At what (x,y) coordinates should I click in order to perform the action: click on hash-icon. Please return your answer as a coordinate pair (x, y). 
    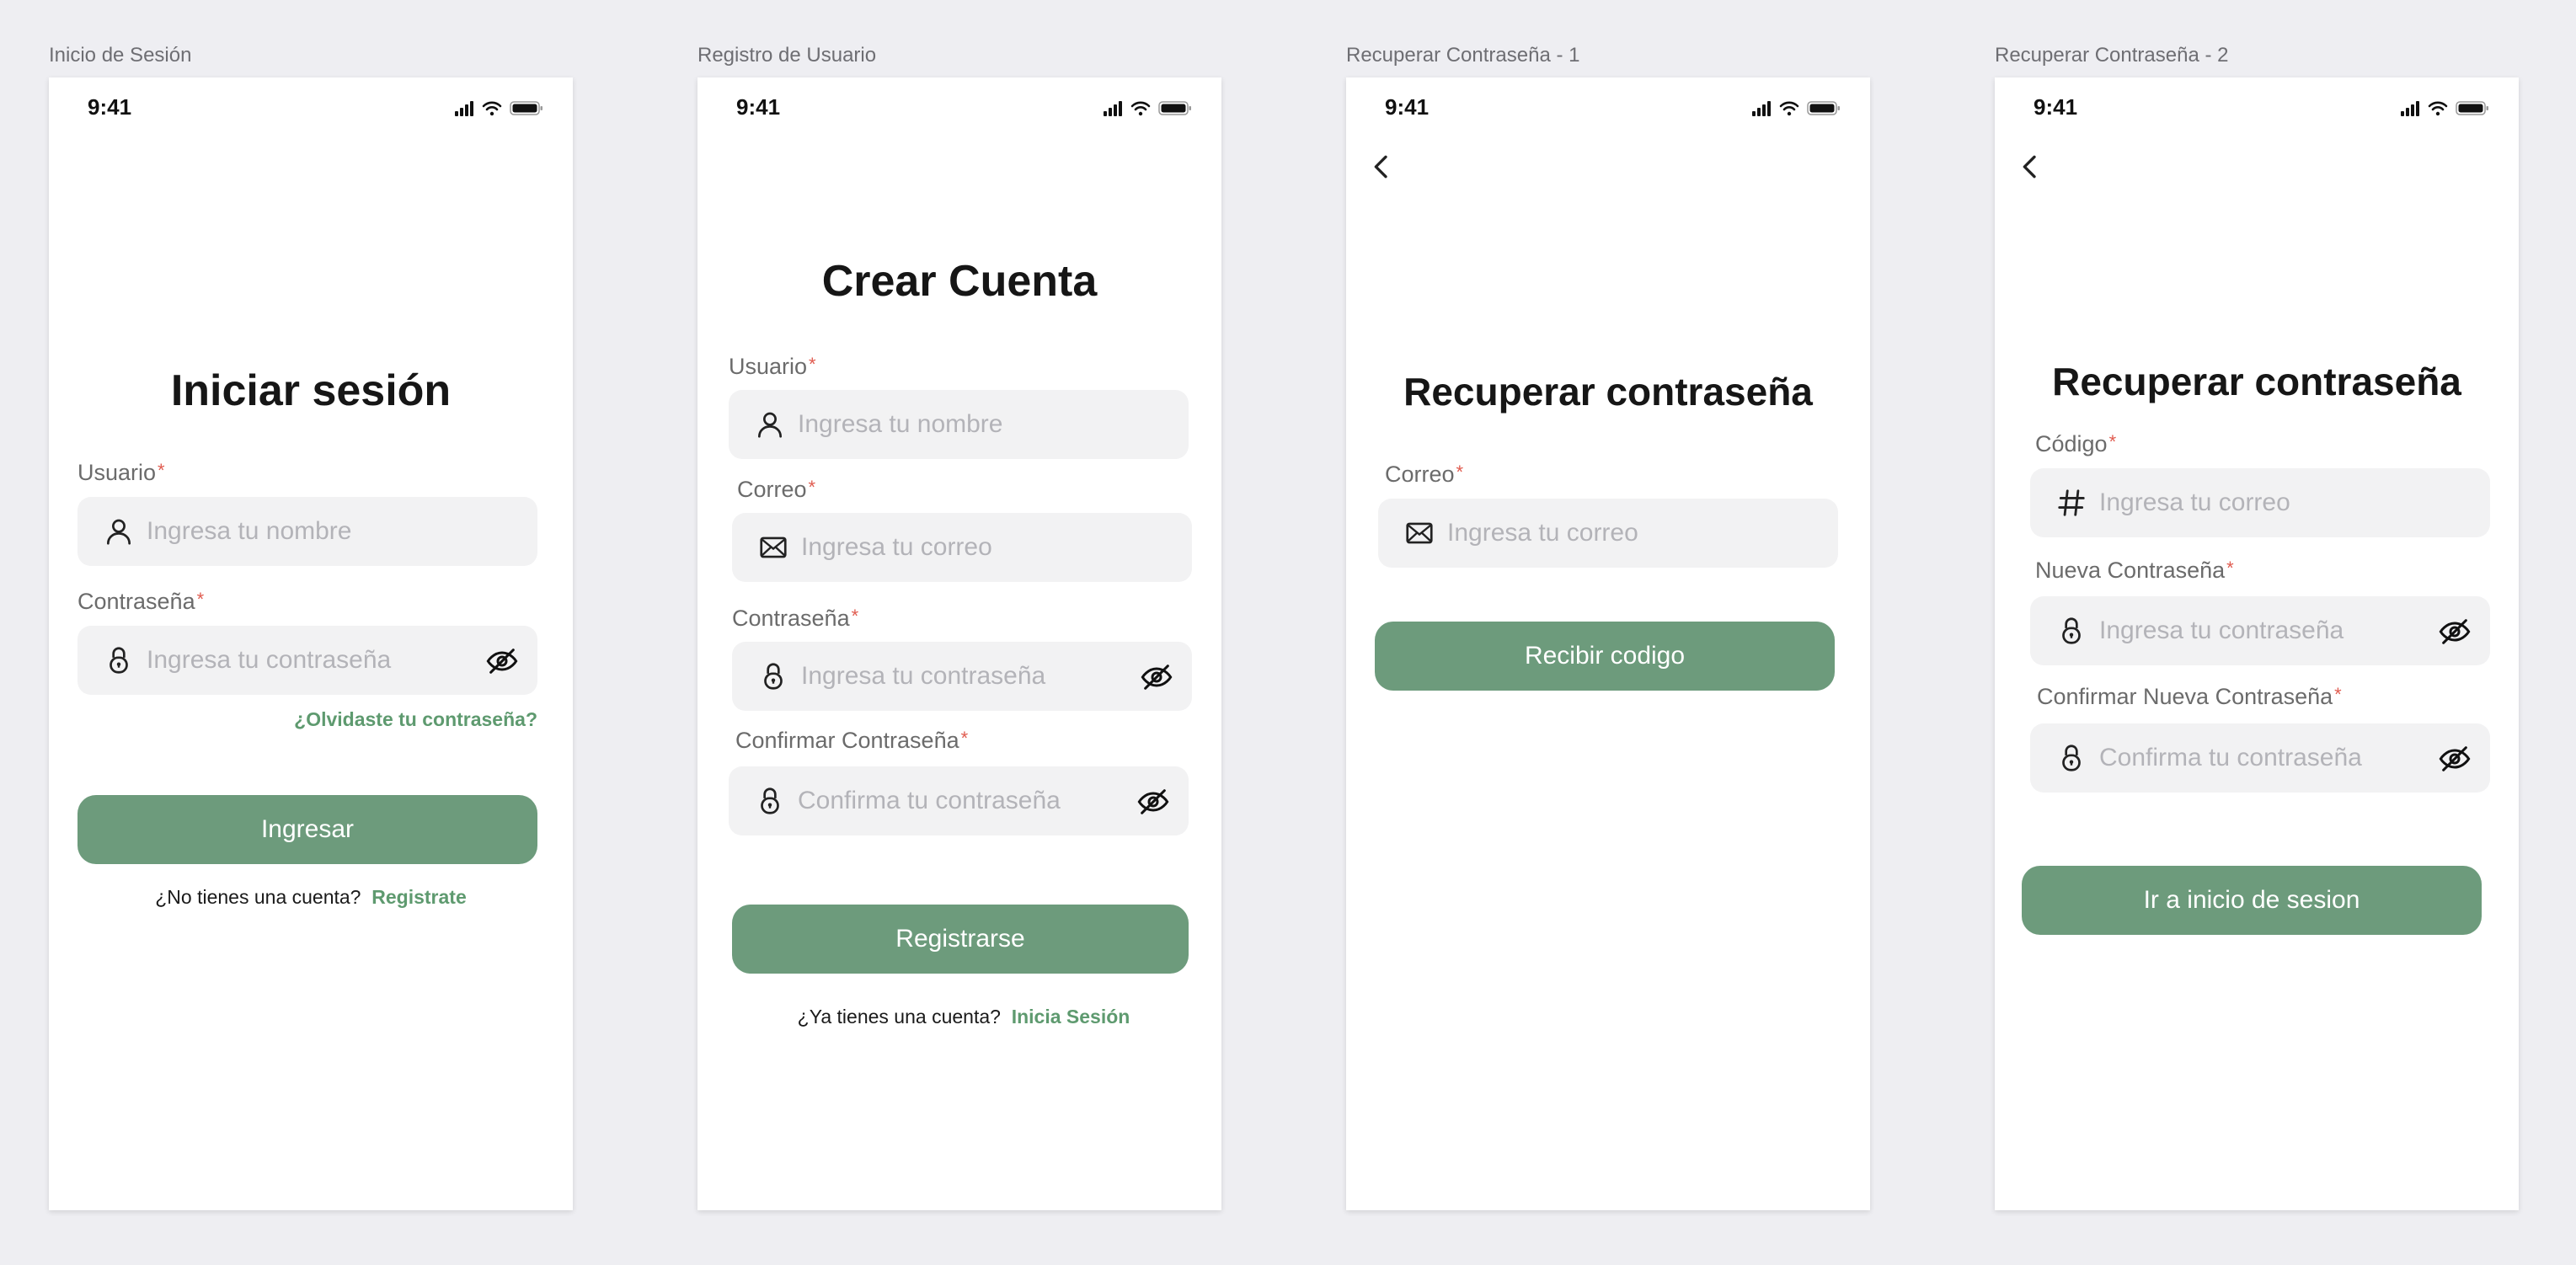
    Looking at the image, I should click on (2071, 503).